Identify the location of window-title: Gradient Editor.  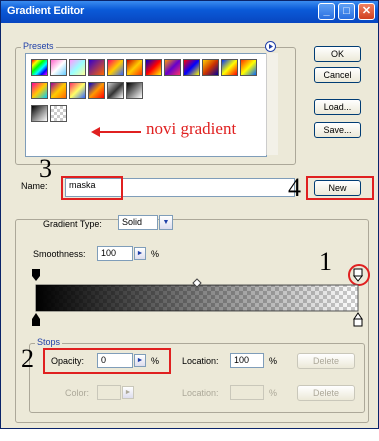
(46, 11).